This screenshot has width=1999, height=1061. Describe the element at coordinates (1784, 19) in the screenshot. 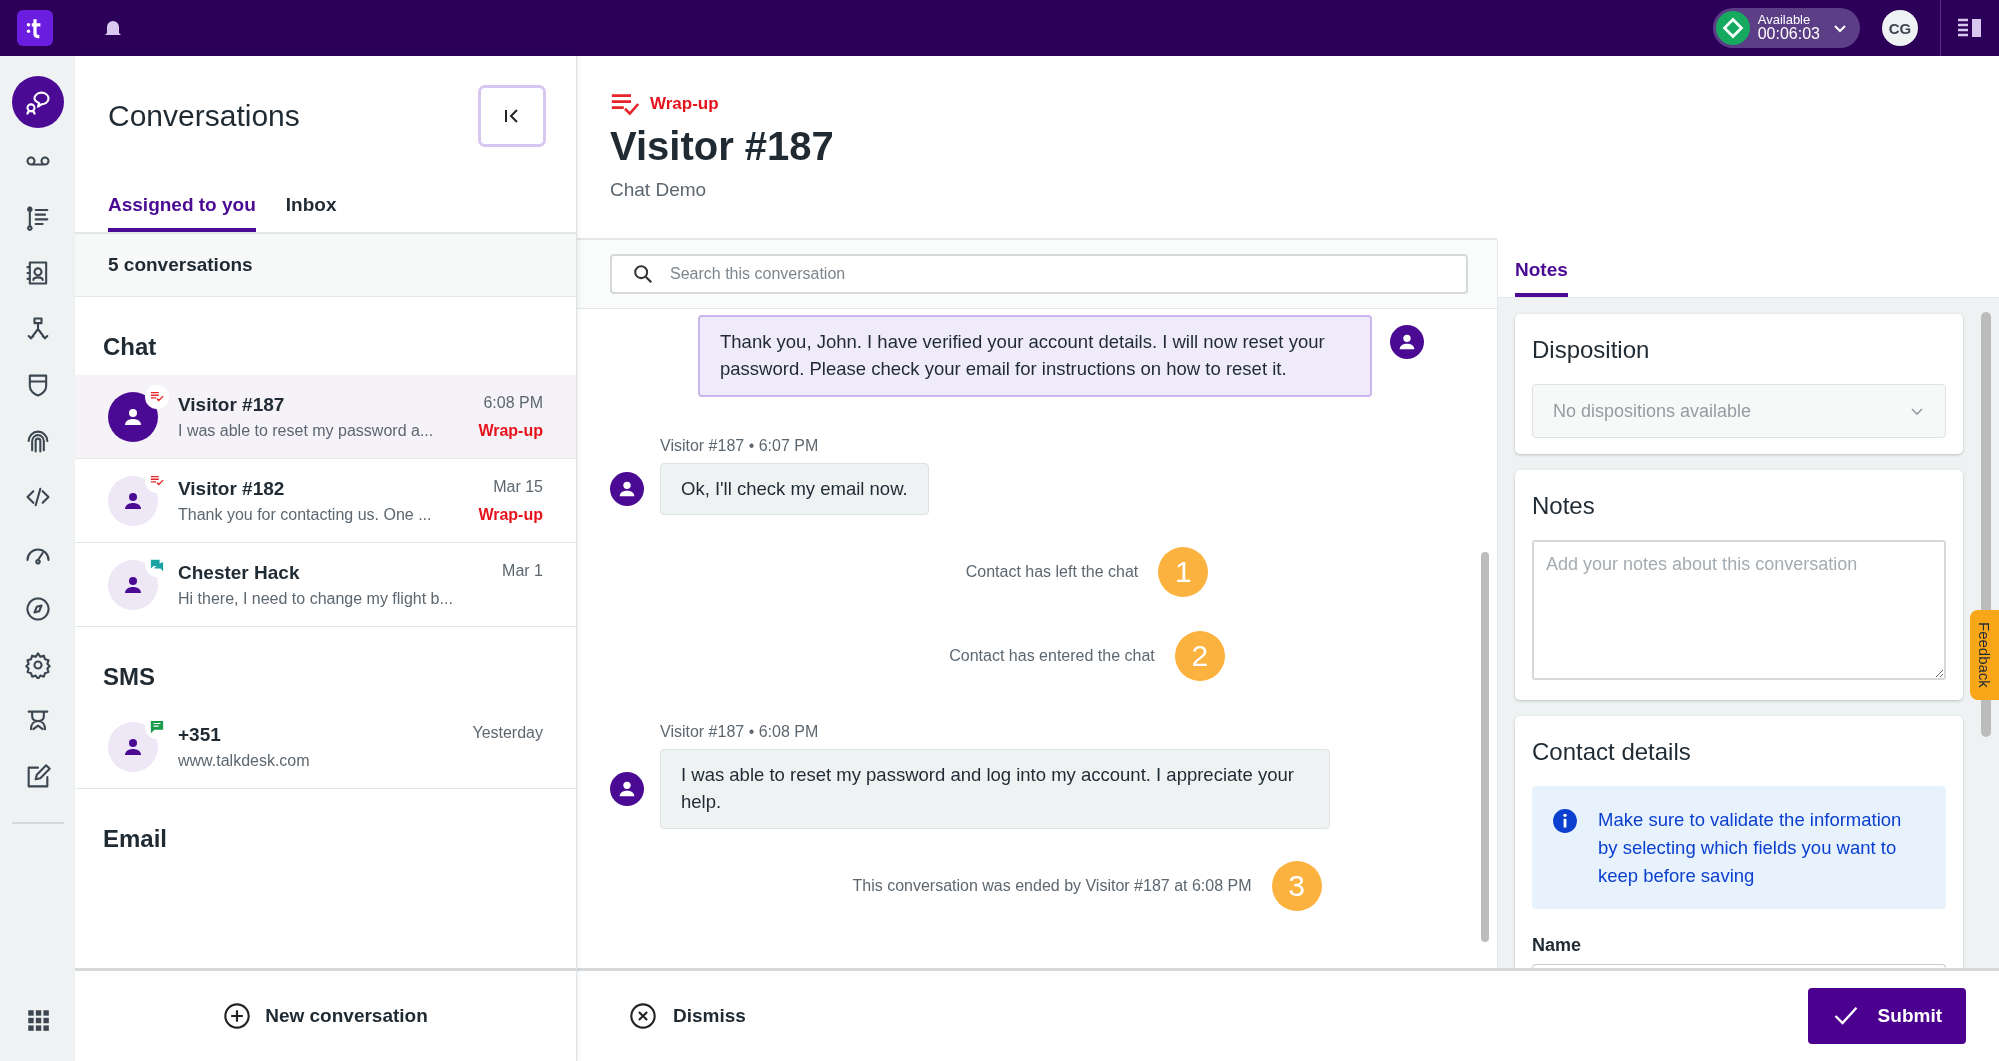

I see `status-label: Available` at that location.